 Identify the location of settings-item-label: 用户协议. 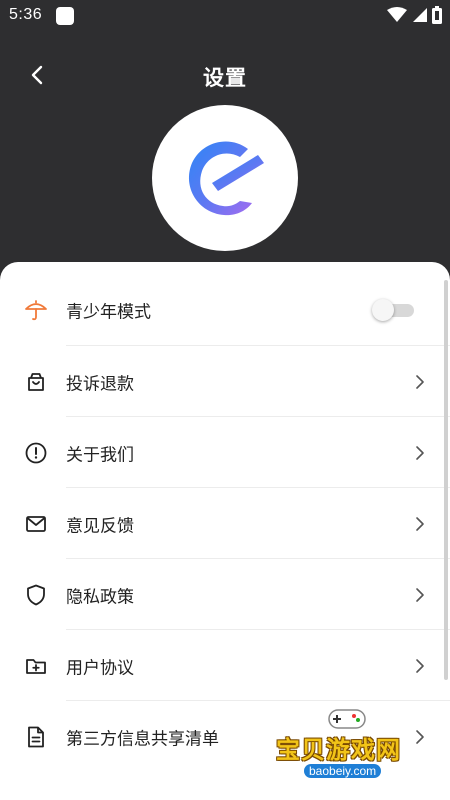
(100, 667).